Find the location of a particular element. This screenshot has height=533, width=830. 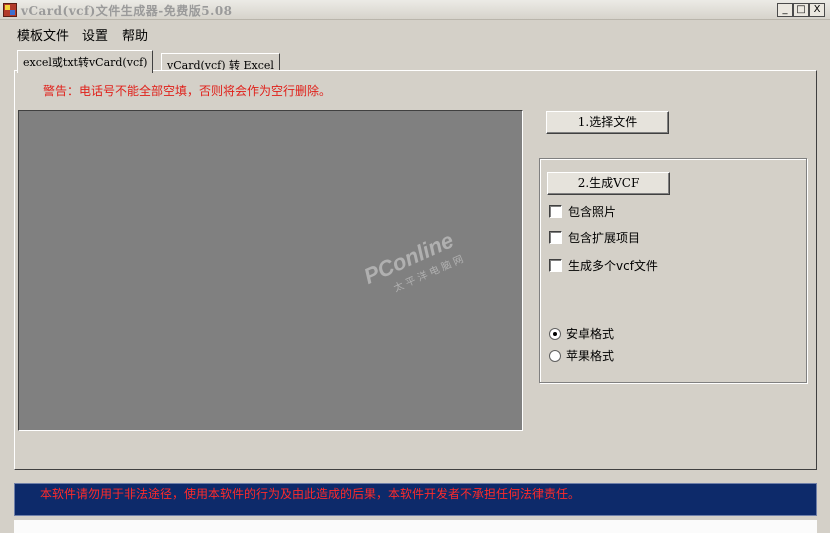

window-title: vCard(vcf)文件生成器-免费版5.08 is located at coordinates (127, 11).